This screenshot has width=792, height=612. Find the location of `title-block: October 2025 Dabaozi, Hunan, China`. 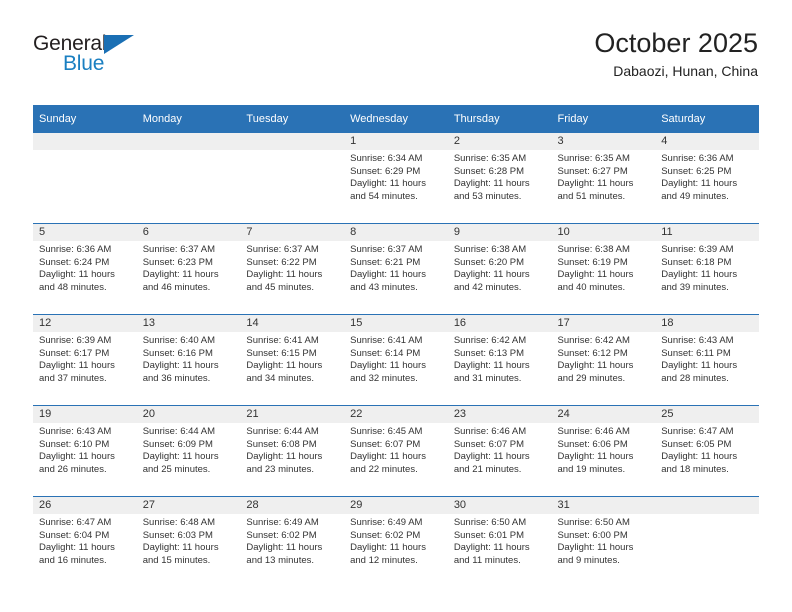

title-block: October 2025 Dabaozi, Hunan, China is located at coordinates (676, 54).